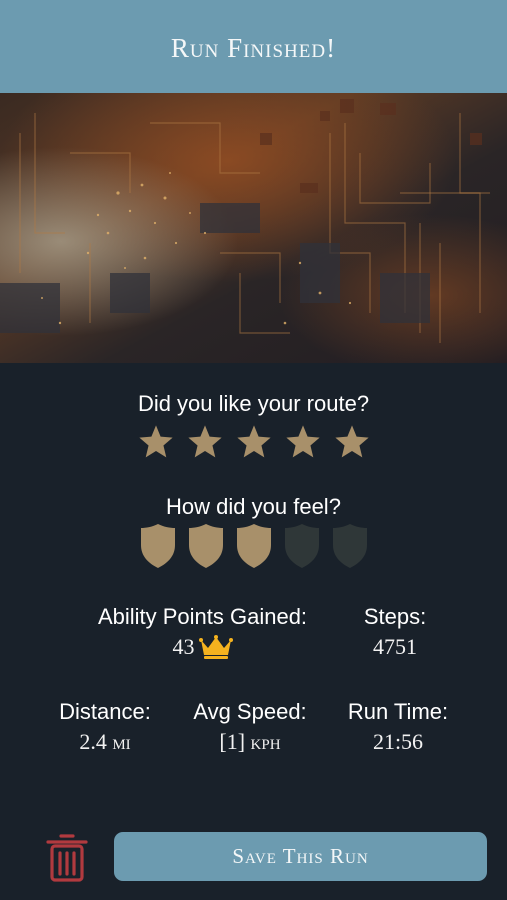 The image size is (507, 900). I want to click on save-run-label: Save This Run, so click(300, 856).